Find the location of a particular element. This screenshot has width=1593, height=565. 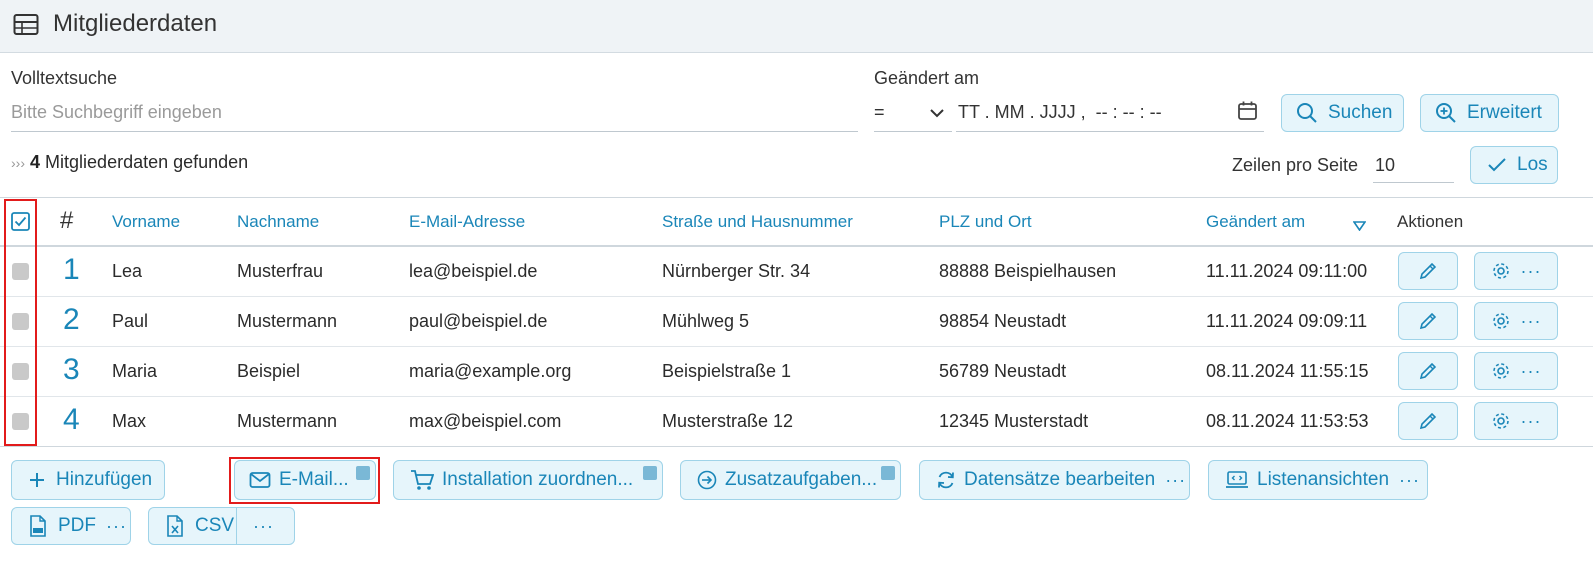

operator-select: = is located at coordinates (913, 114).